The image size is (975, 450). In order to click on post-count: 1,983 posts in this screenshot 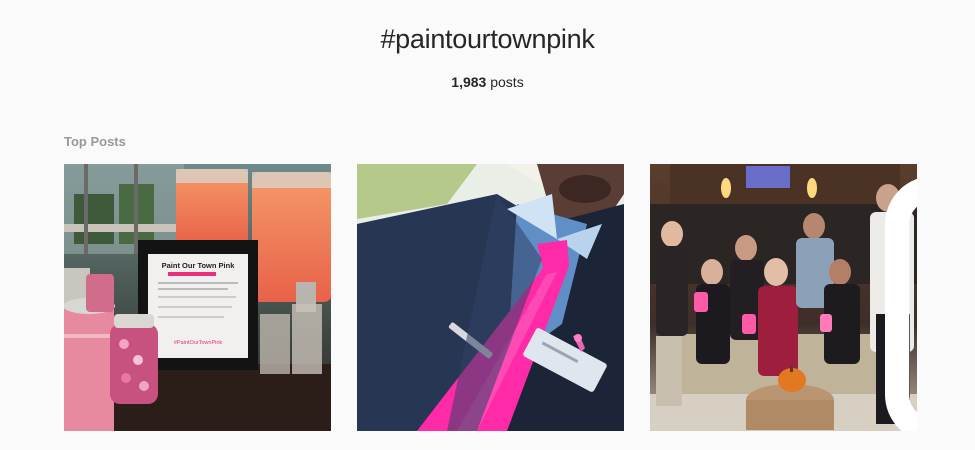, I will do `click(487, 82)`.